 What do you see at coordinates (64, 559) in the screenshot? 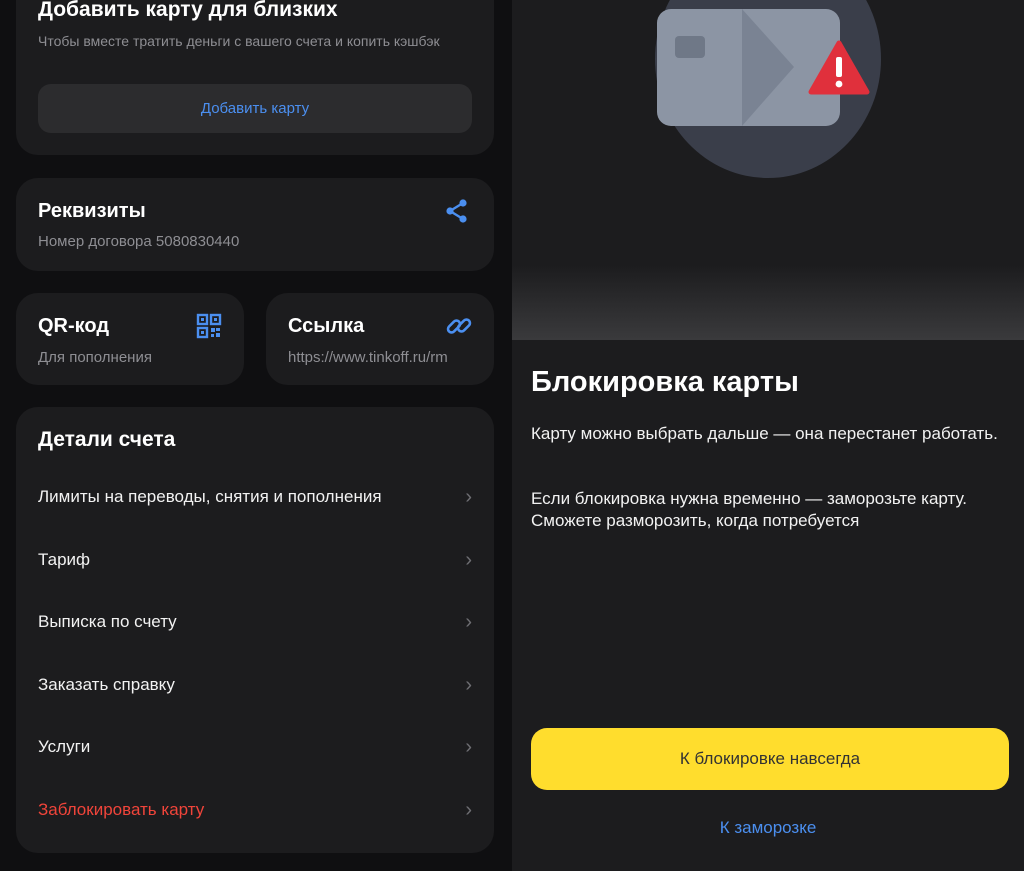
I see `details-item-label: Тариф` at bounding box center [64, 559].